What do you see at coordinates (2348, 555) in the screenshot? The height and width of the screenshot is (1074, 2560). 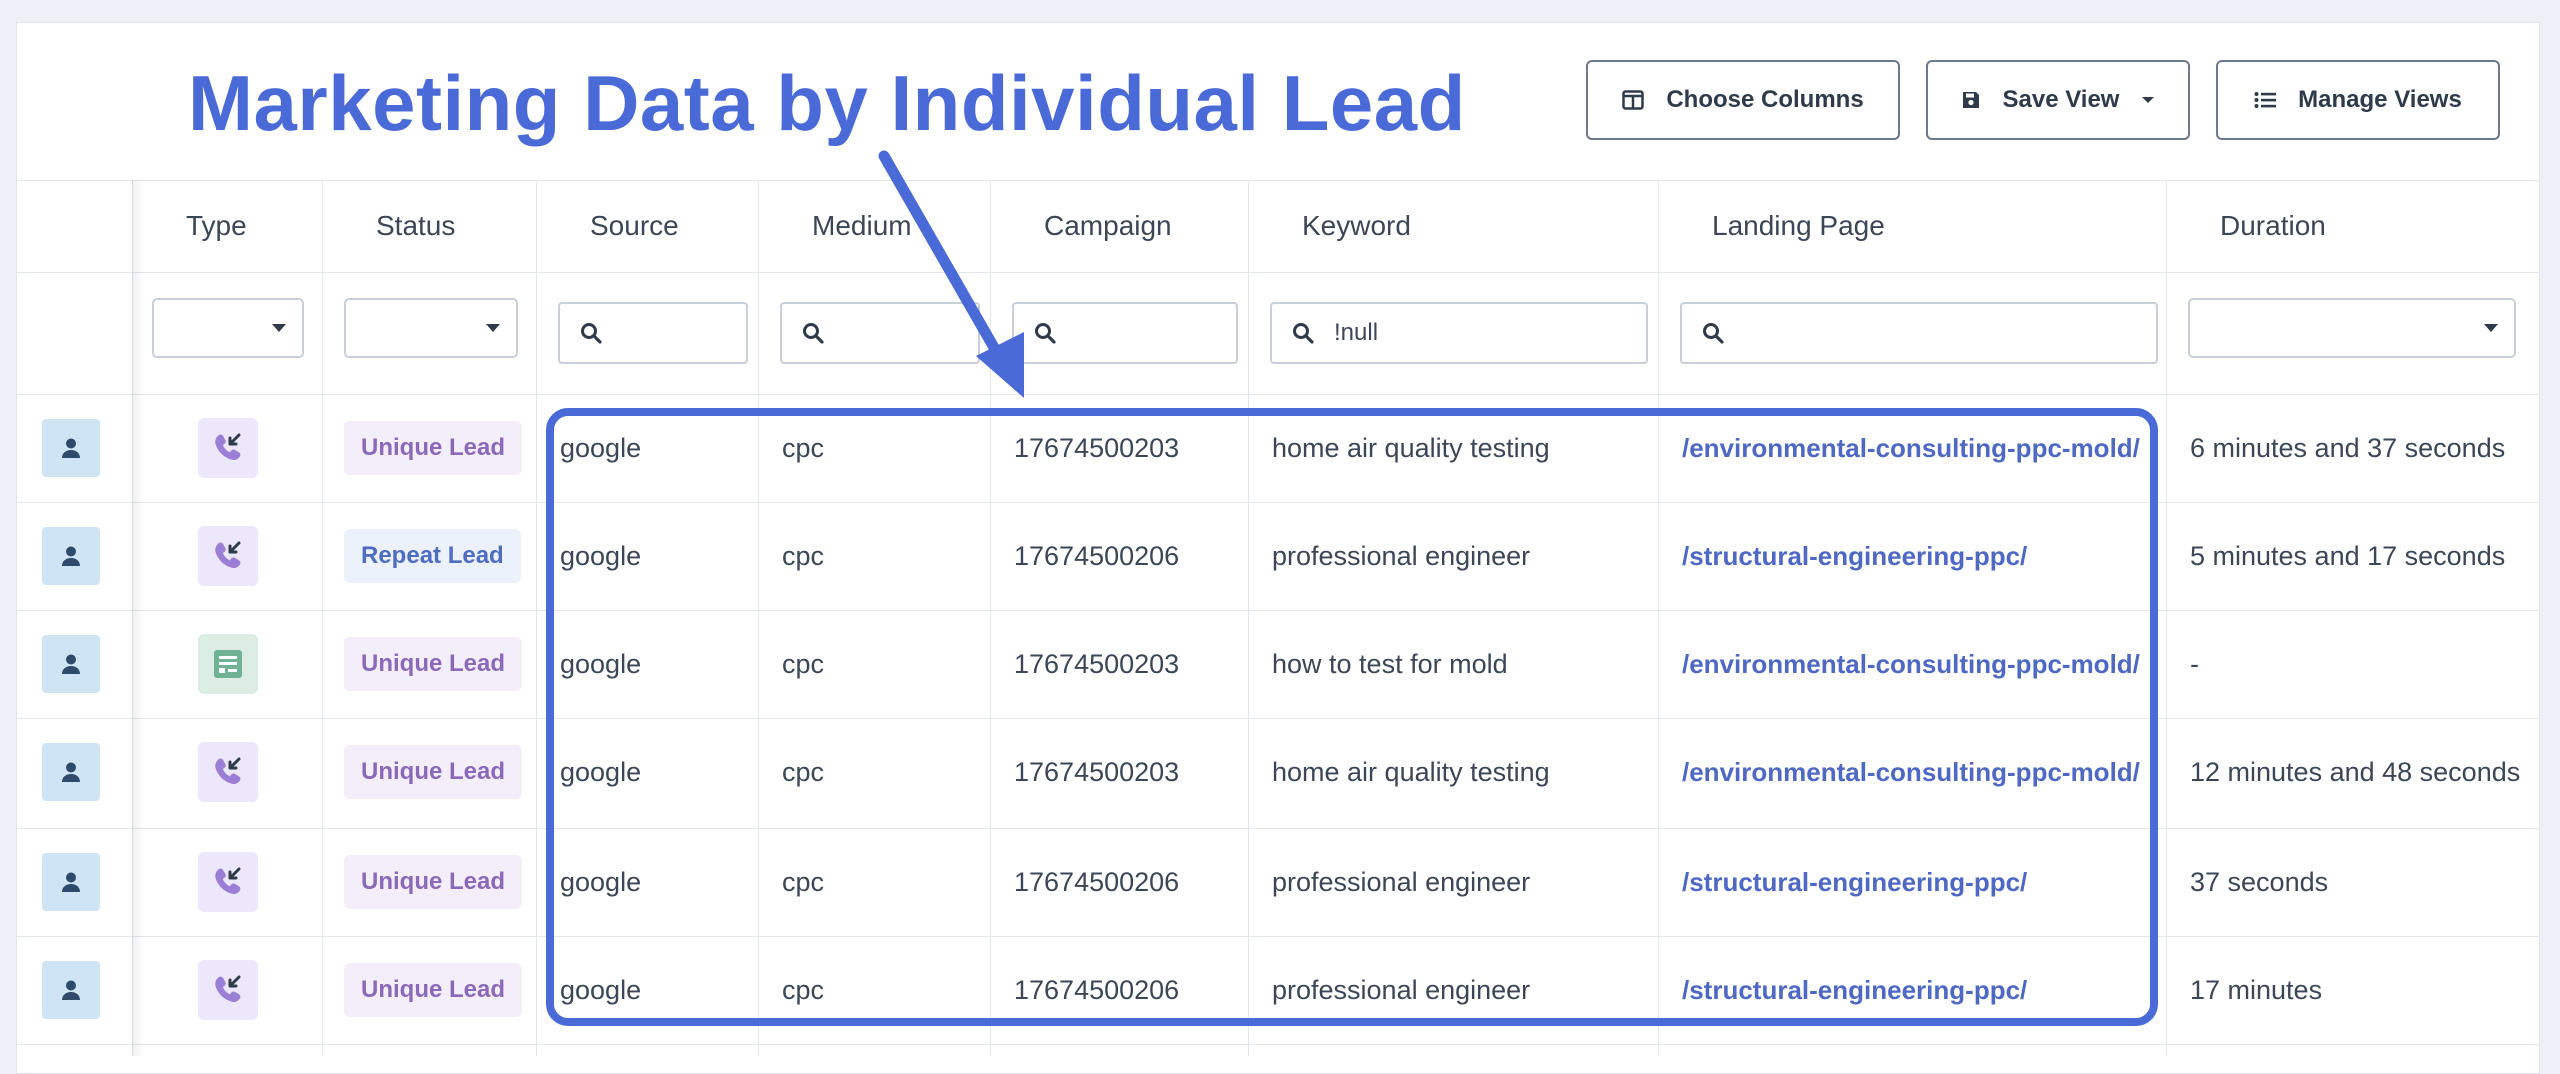 I see `duration-cell: 5 minutes and 17 seconds` at bounding box center [2348, 555].